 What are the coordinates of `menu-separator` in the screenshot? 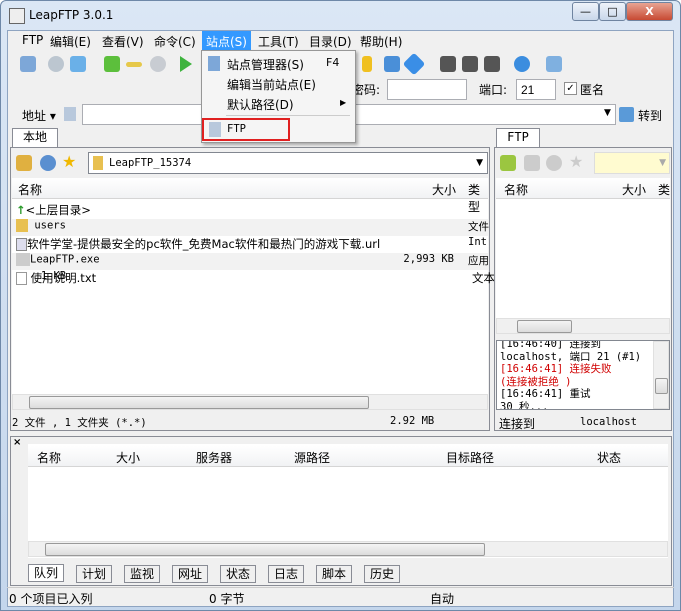 It's located at (288, 115).